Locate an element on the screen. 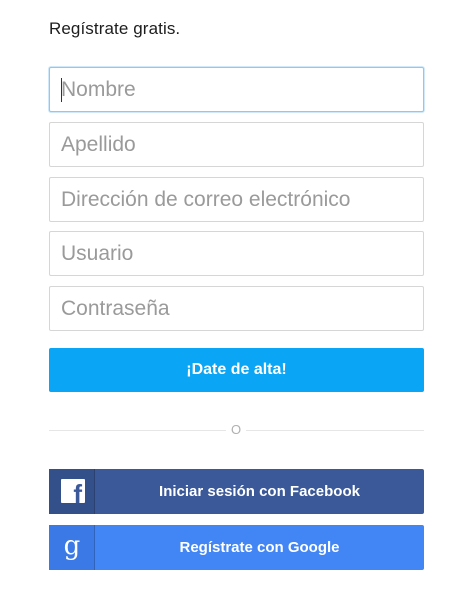  signup-button: ¡Date de alta! is located at coordinates (236, 370).